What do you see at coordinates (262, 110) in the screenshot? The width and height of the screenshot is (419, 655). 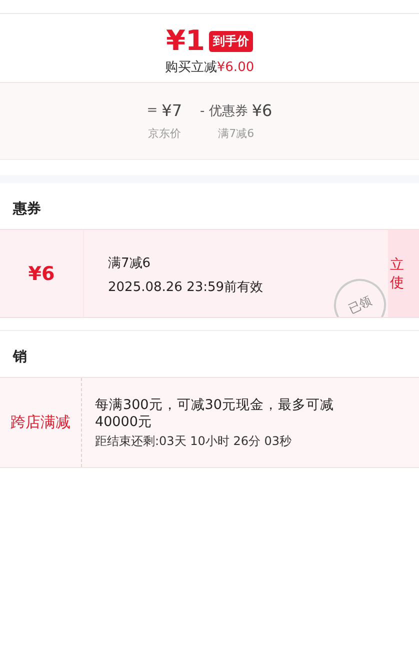 I see `formula-amount: ¥6` at bounding box center [262, 110].